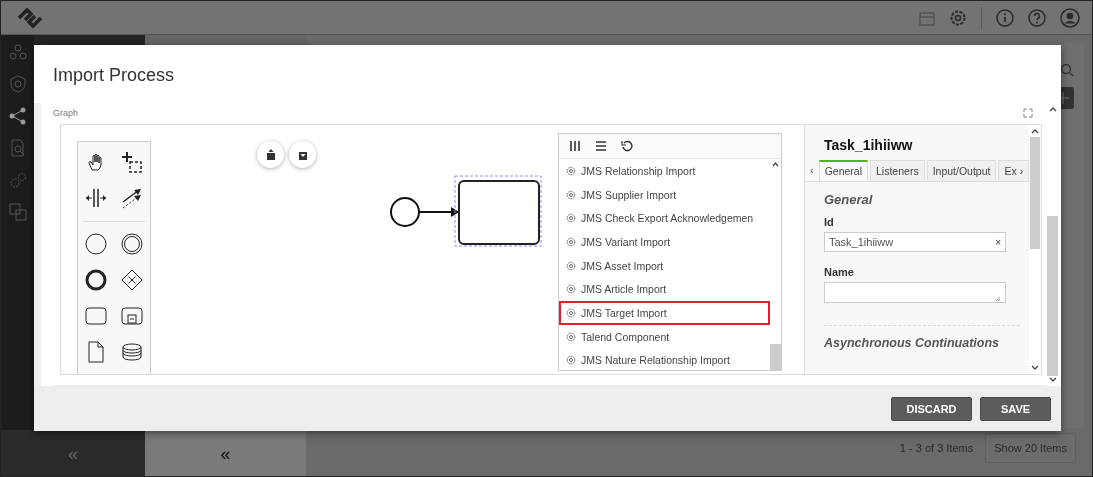  What do you see at coordinates (664, 289) in the screenshot?
I see `menu-item: JMS Article Import` at bounding box center [664, 289].